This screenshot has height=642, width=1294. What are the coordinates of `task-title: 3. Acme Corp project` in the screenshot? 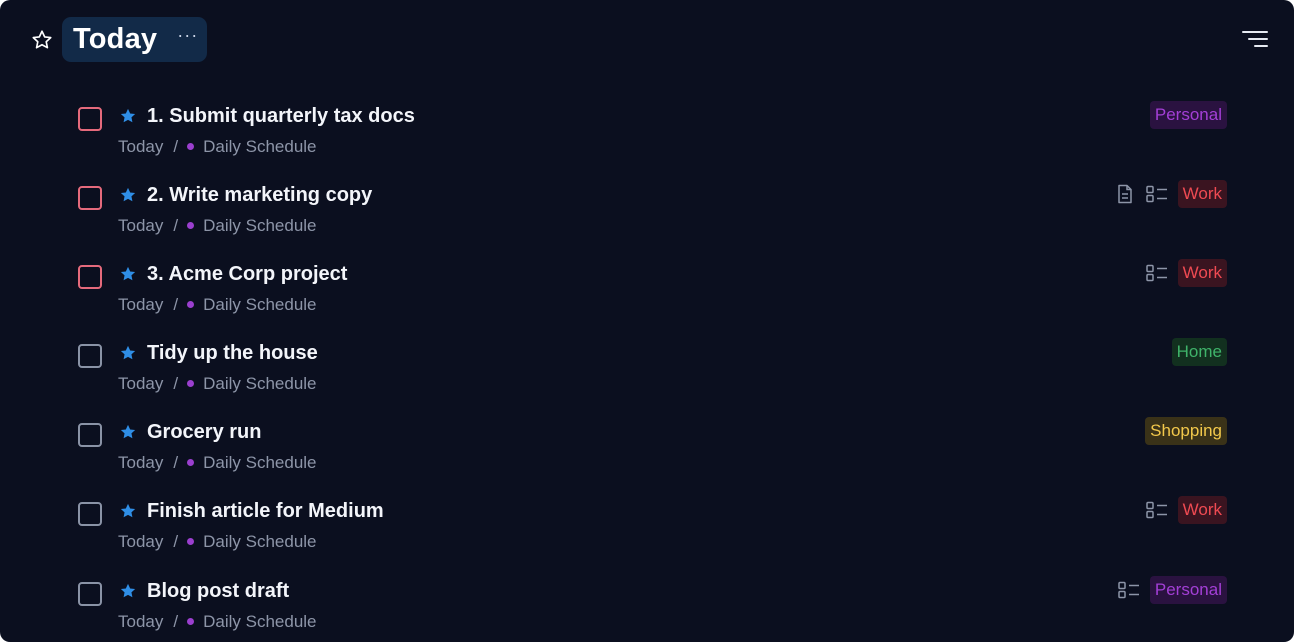 It's located at (247, 274).